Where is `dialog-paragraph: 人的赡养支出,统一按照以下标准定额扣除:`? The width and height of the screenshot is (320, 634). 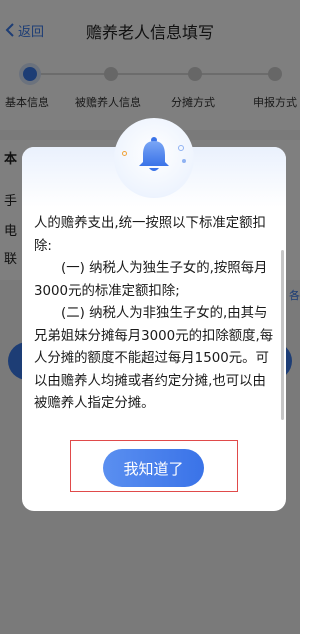
dialog-paragraph: 人的赡养支出,统一按照以下标准定额扣除: is located at coordinates (150, 235).